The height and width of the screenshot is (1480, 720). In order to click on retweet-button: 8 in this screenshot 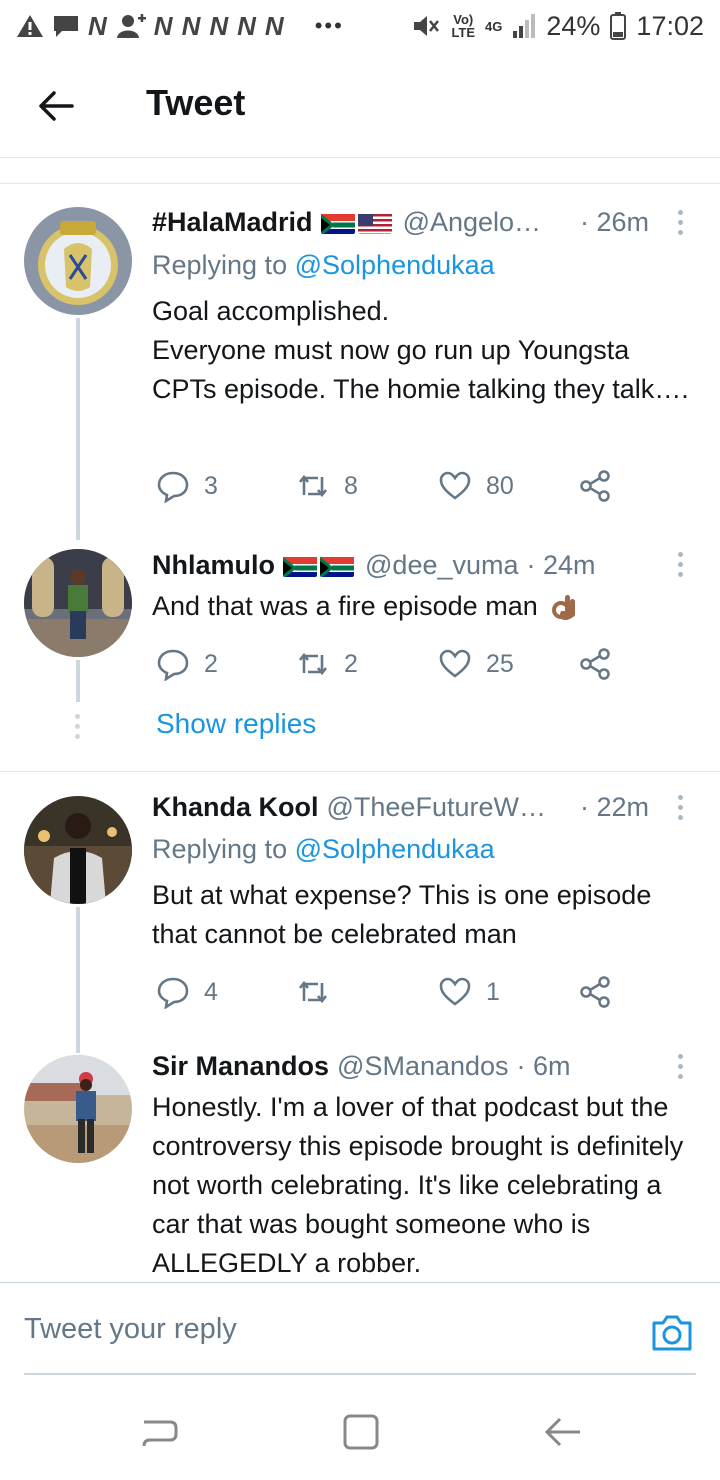, I will do `click(327, 486)`.